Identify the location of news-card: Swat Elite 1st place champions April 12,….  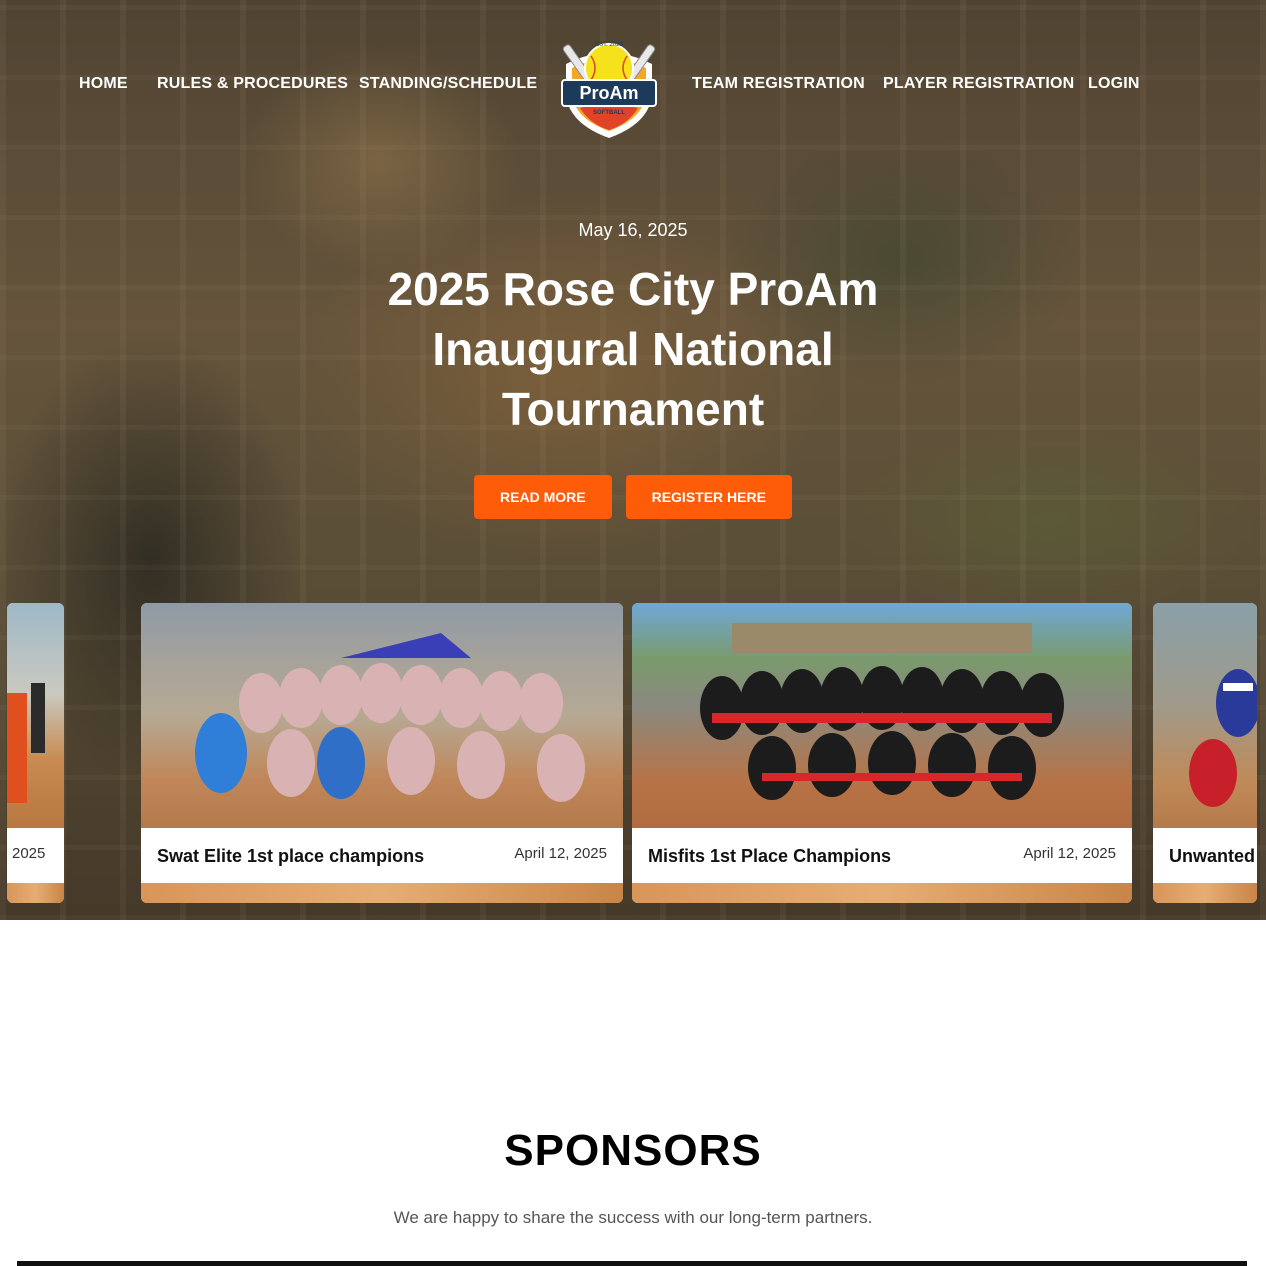
(382, 753).